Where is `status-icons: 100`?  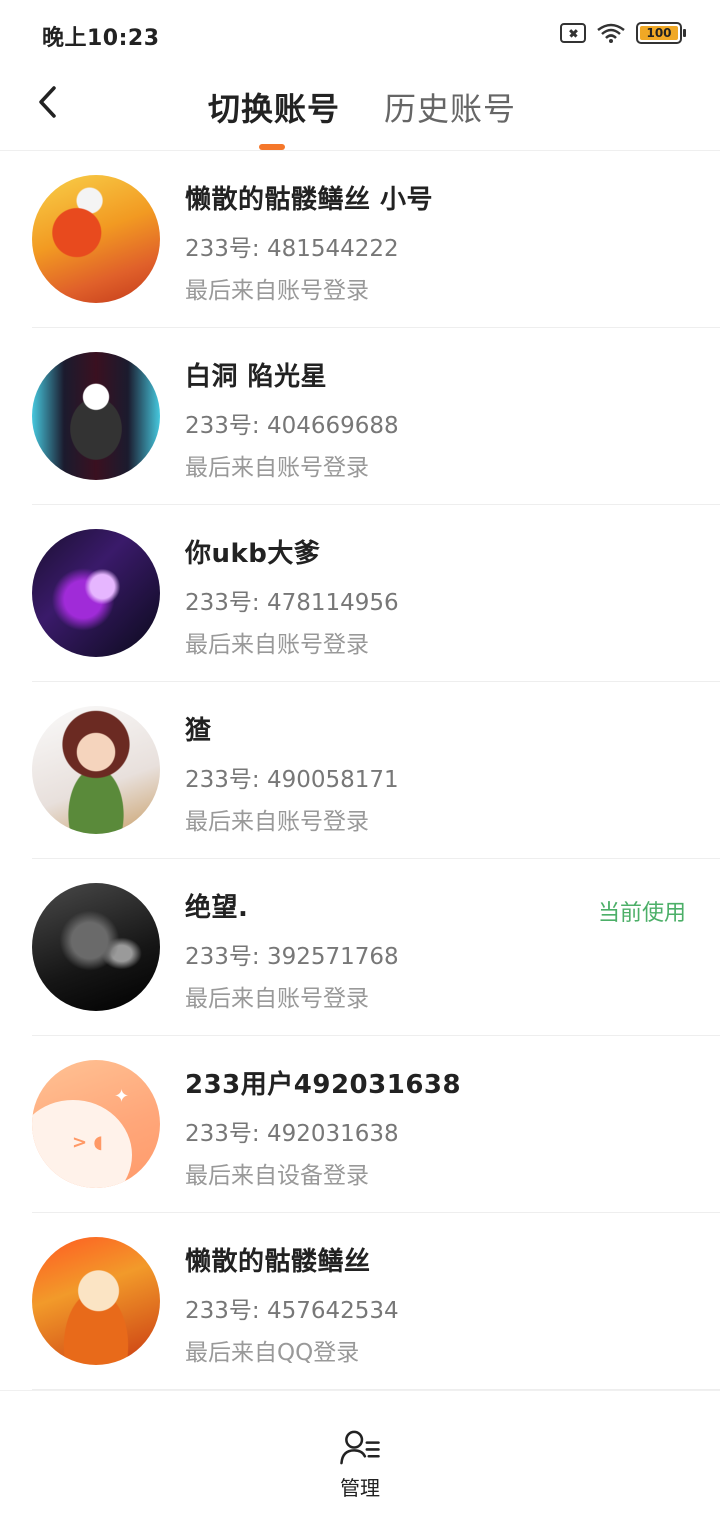
status-icons: 100 is located at coordinates (623, 33).